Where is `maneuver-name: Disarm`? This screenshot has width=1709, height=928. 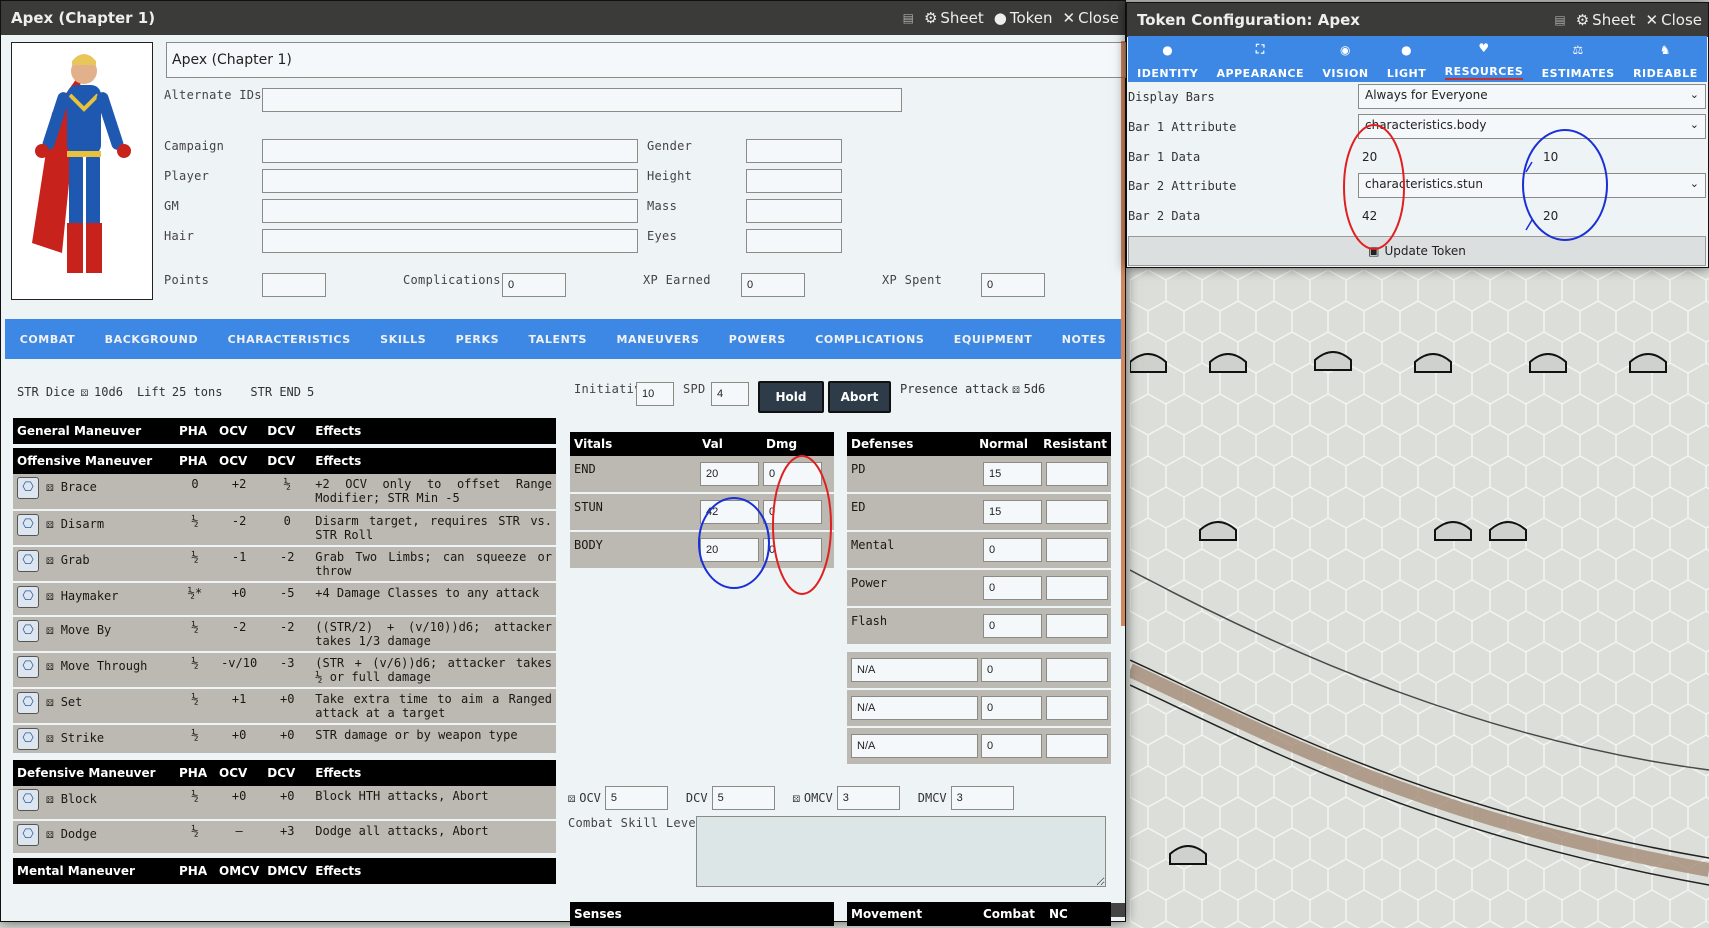 maneuver-name: Disarm is located at coordinates (82, 524).